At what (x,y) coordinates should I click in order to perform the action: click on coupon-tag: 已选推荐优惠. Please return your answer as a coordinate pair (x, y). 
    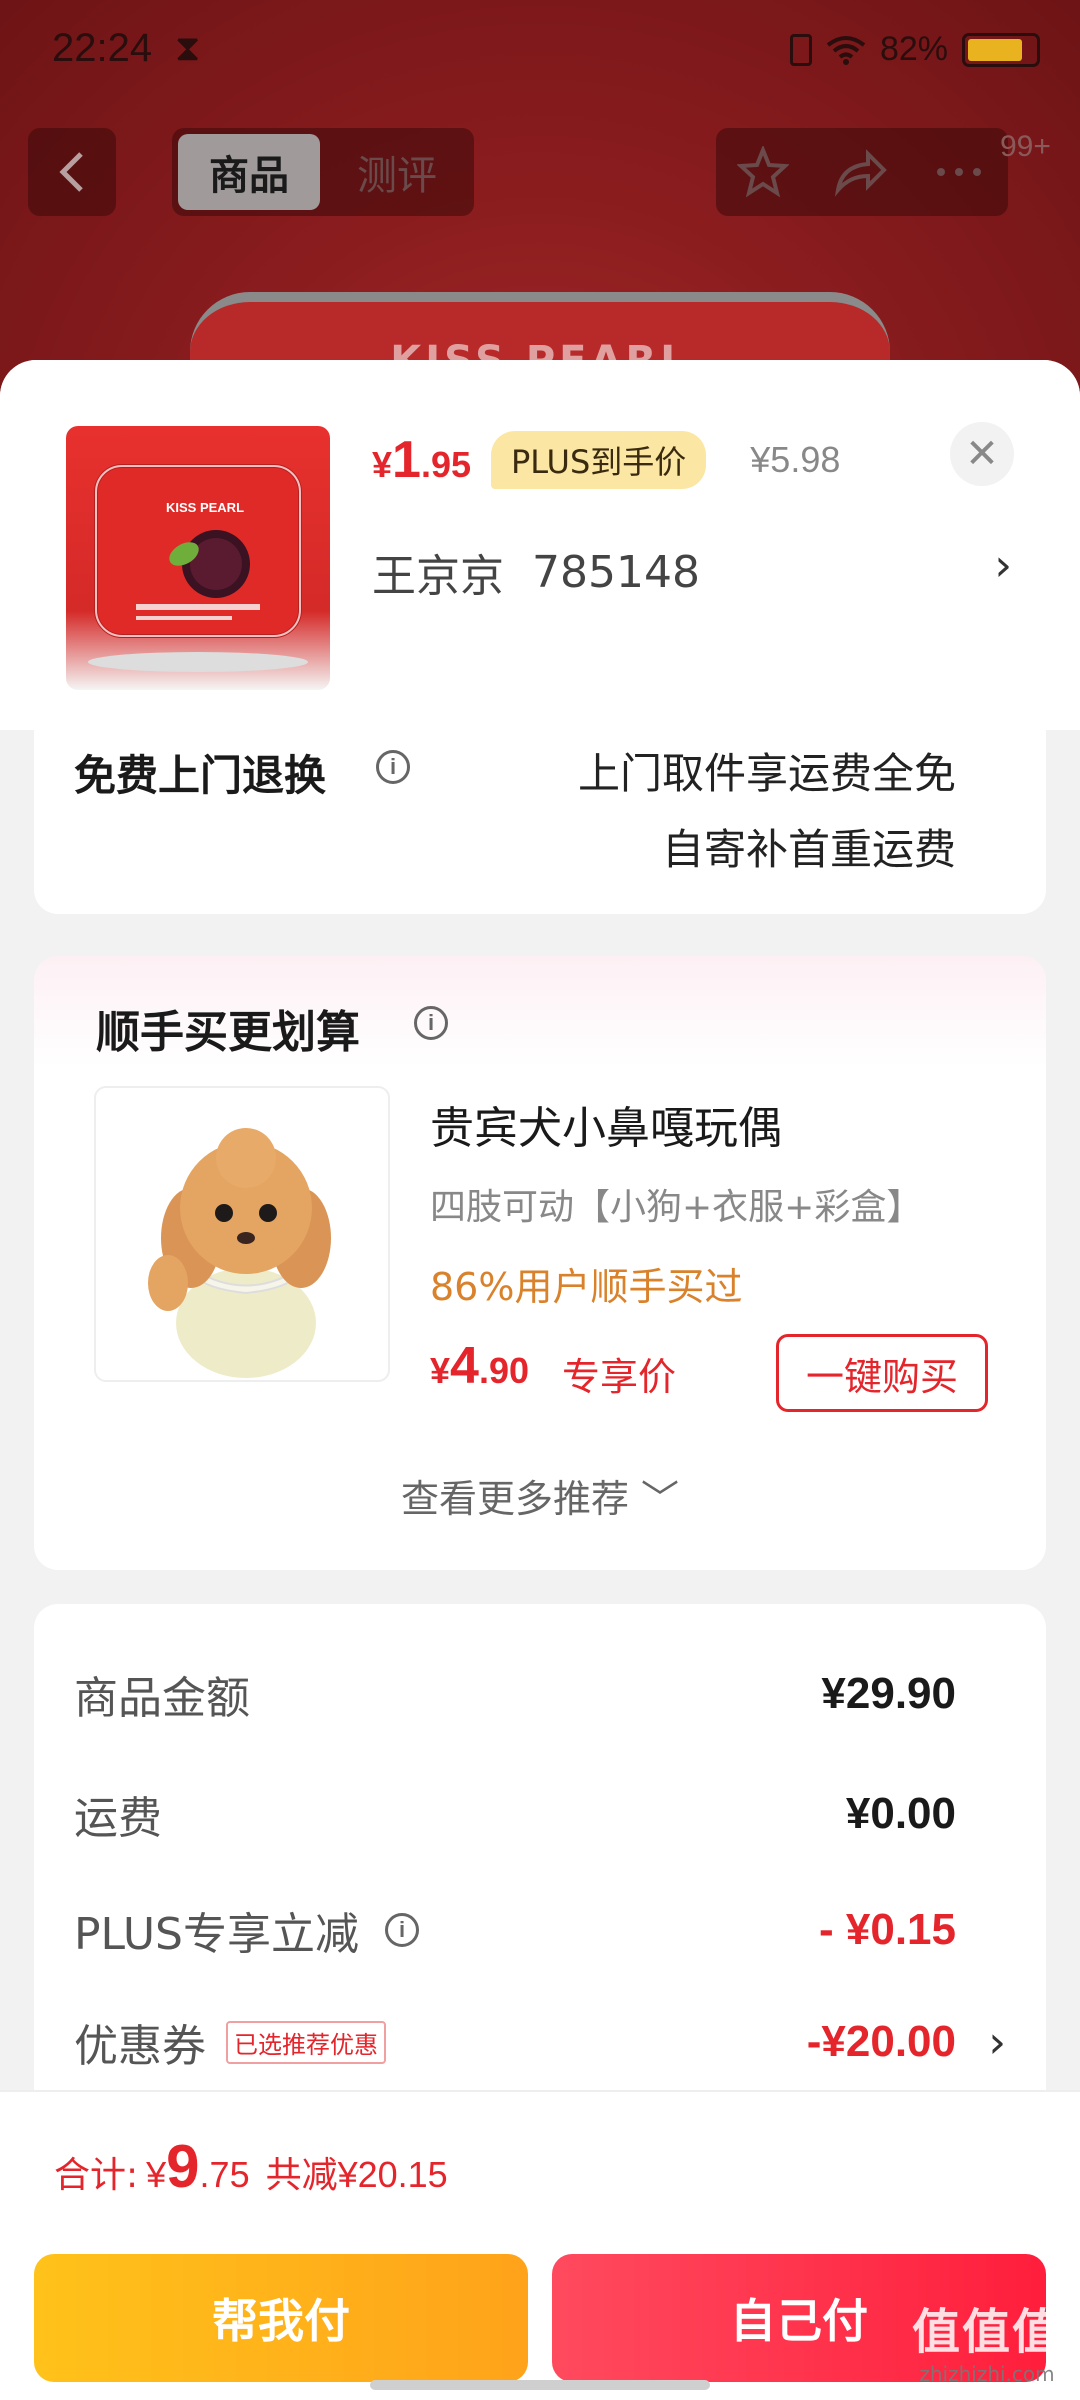
    Looking at the image, I should click on (306, 2042).